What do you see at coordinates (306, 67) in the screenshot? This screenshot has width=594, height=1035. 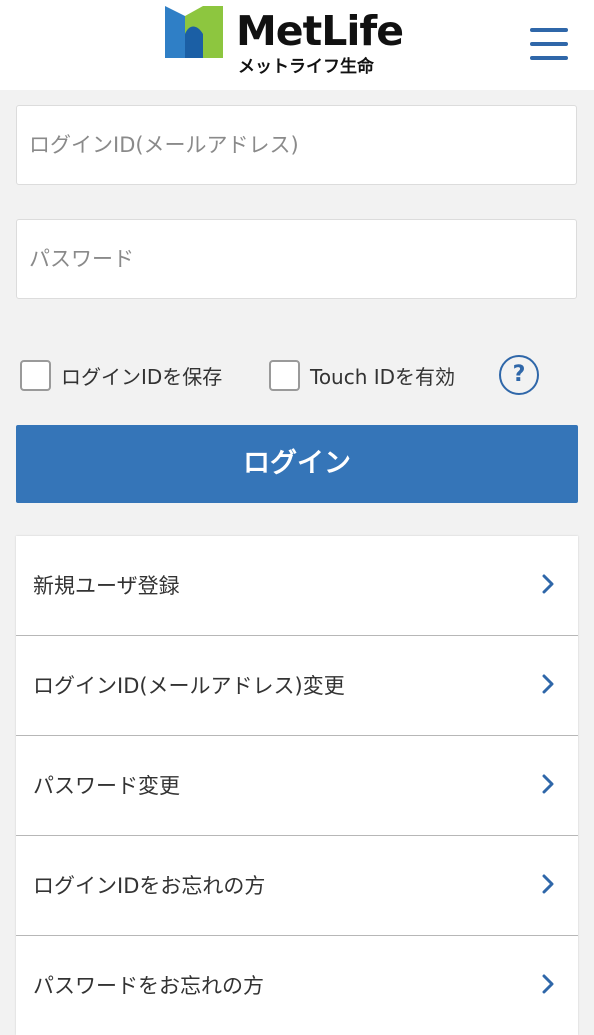 I see `brand-subtitle: メットライフ生命` at bounding box center [306, 67].